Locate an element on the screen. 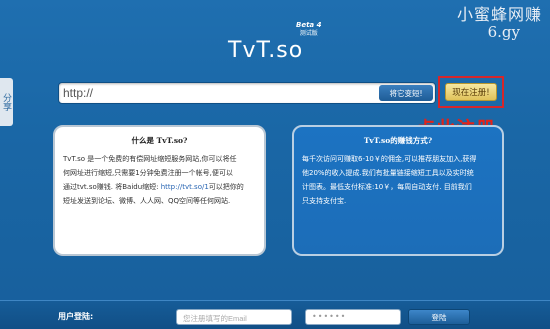 The height and width of the screenshot is (329, 550). earn-line: 计图表。最低支付标准:10￥，每周自动支付. 目前我们 is located at coordinates (387, 187).